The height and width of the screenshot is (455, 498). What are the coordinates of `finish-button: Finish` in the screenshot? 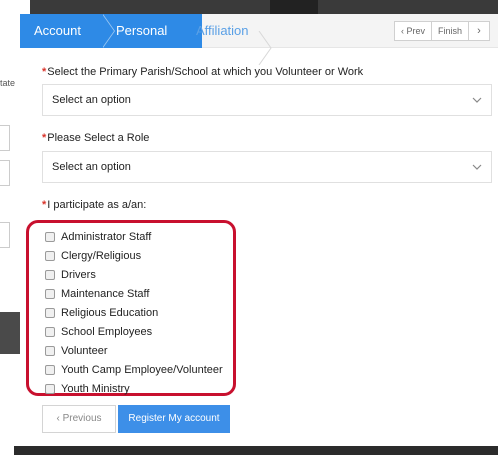 It's located at (450, 31).